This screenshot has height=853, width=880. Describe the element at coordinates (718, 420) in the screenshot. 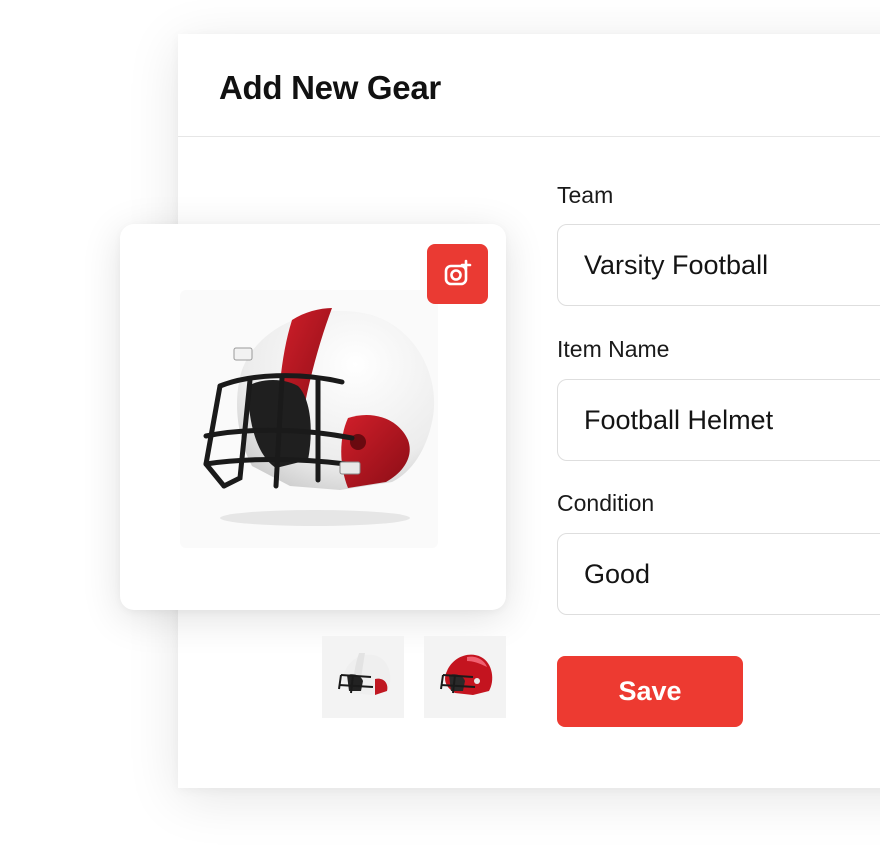

I see `item-name-field` at that location.